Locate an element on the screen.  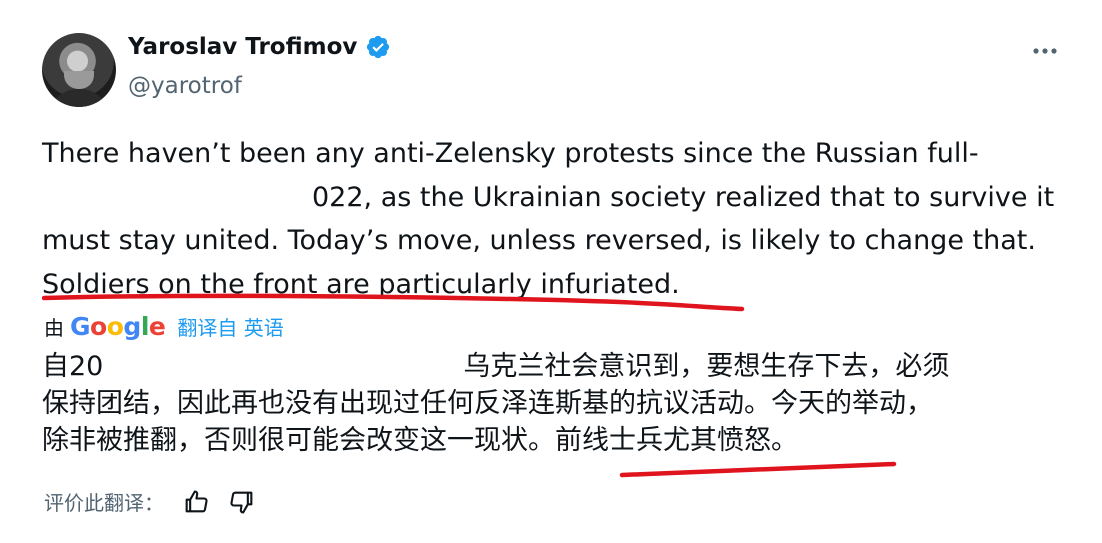
thumbs-down-icon is located at coordinates (242, 502).